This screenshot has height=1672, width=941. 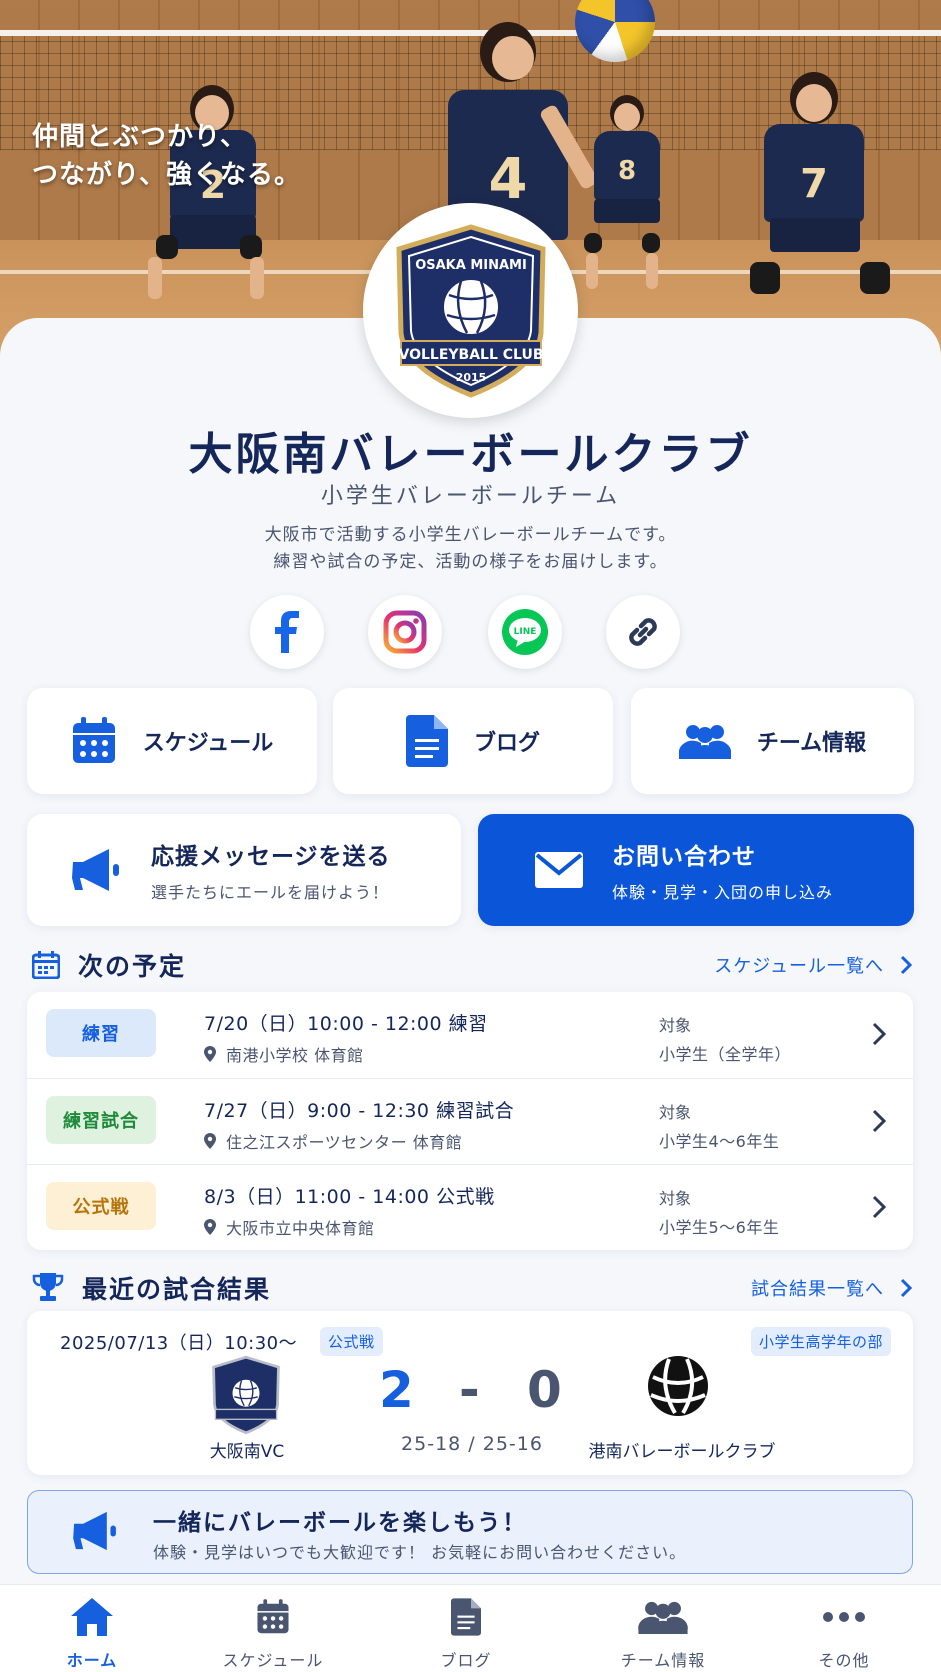 I want to click on tab-more: その他, so click(x=844, y=1634).